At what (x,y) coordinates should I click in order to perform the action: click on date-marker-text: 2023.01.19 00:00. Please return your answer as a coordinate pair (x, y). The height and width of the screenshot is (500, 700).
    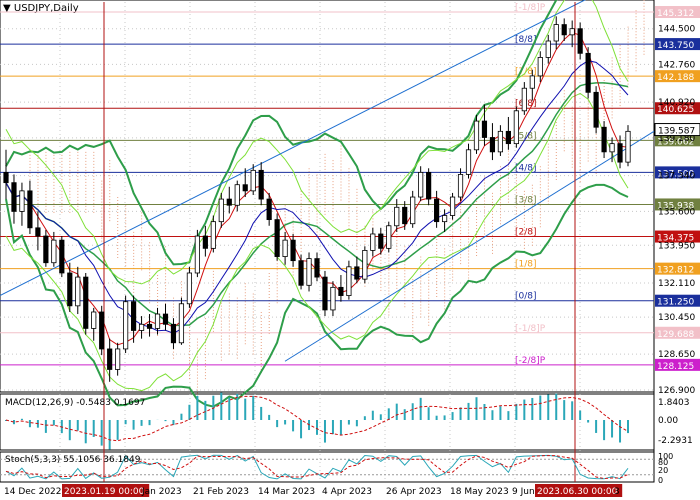
    Looking at the image, I should click on (104, 492).